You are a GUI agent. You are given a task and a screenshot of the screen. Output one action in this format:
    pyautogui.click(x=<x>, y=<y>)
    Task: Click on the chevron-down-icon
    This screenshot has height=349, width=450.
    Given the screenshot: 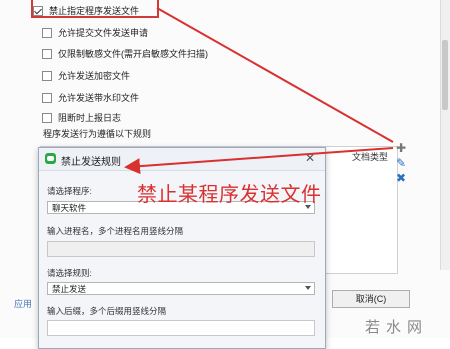 What is the action you would take?
    pyautogui.click(x=308, y=288)
    